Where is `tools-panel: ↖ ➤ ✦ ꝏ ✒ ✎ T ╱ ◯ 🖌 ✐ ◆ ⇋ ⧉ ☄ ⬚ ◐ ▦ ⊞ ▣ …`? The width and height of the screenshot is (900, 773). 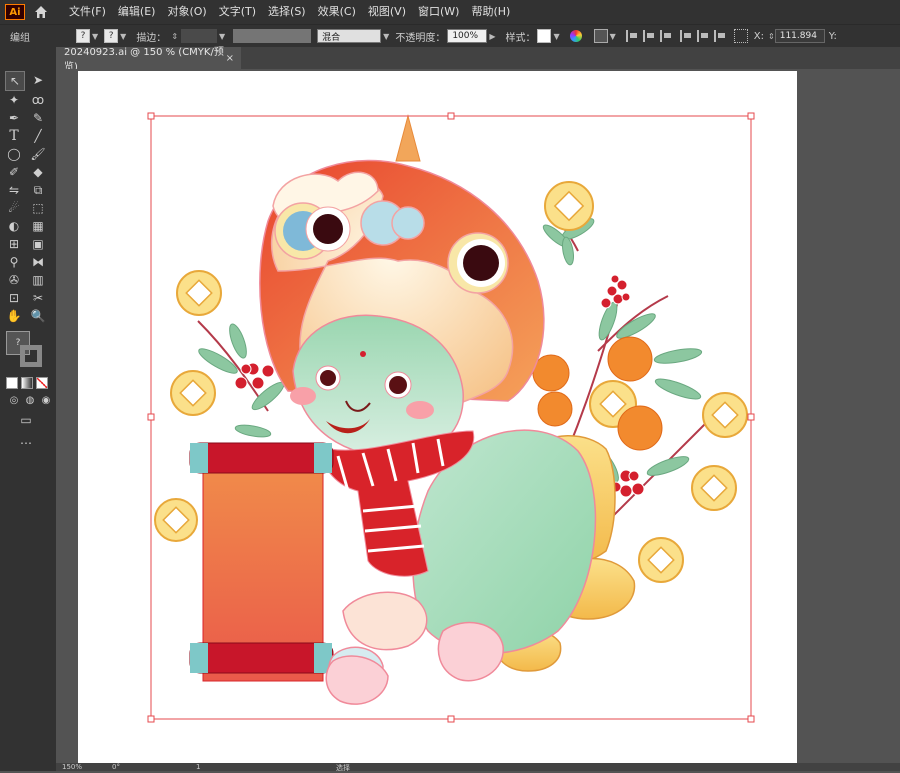
tools-panel: ↖ ➤ ✦ ꝏ ✒ ✎ T ╱ ◯ 🖌 ✐ ◆ ⇋ ⧉ ☄ ⬚ ◐ ▦ ⊞ ▣ … is located at coordinates (28, 409).